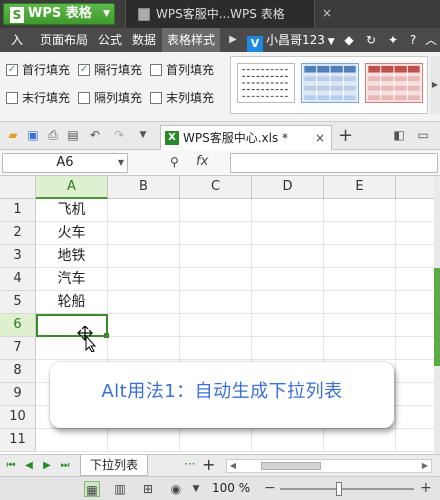 The width and height of the screenshot is (440, 500). I want to click on menu-table-style: 表格样式, so click(191, 40).